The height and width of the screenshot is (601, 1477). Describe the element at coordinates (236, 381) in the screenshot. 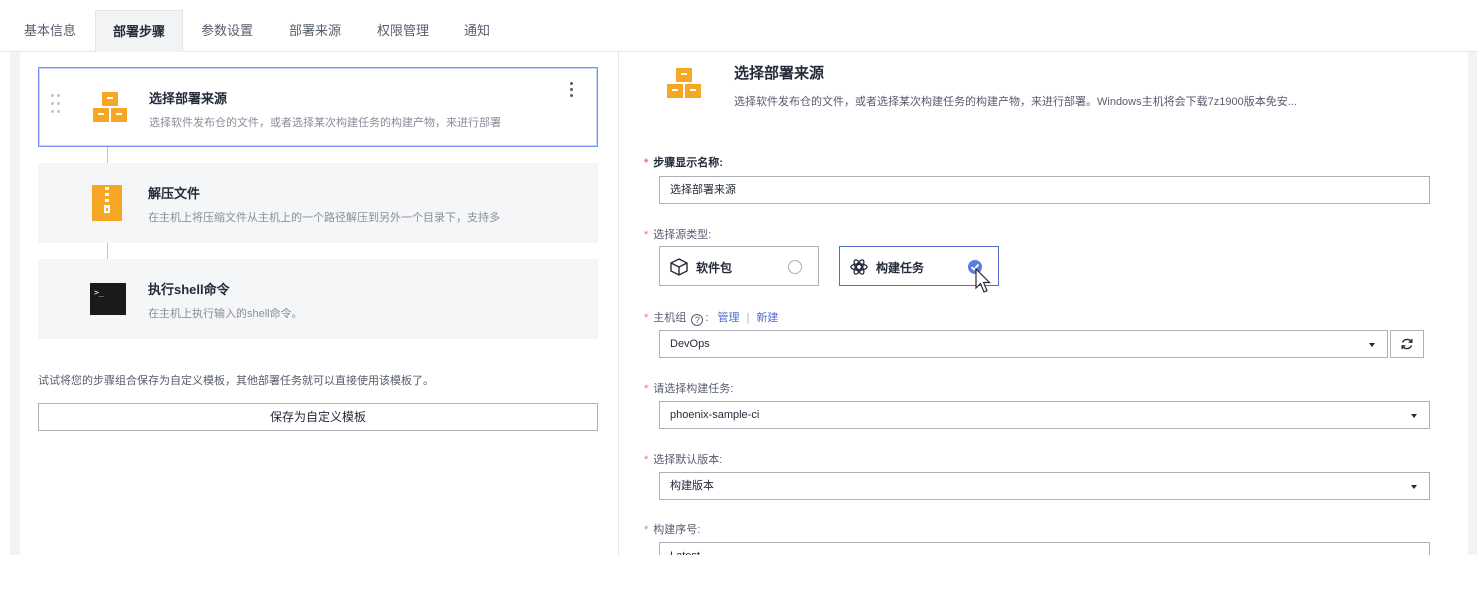

I see `template-hint: 试试将您的步骤组合保存为自定义模板，其他部署任务就可以直接使用该模板了。` at that location.